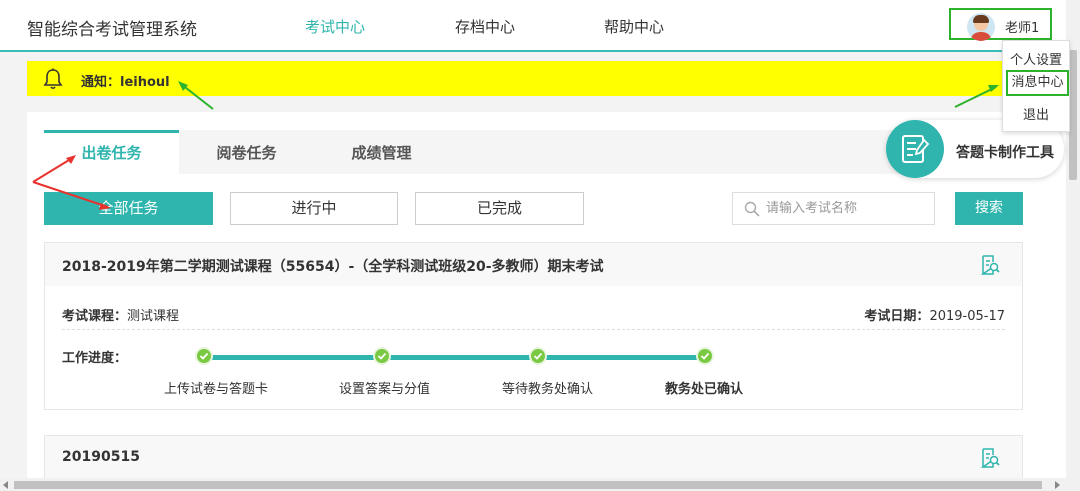 The image size is (1080, 491). Describe the element at coordinates (915, 149) in the screenshot. I see `edit-document-icon` at that location.